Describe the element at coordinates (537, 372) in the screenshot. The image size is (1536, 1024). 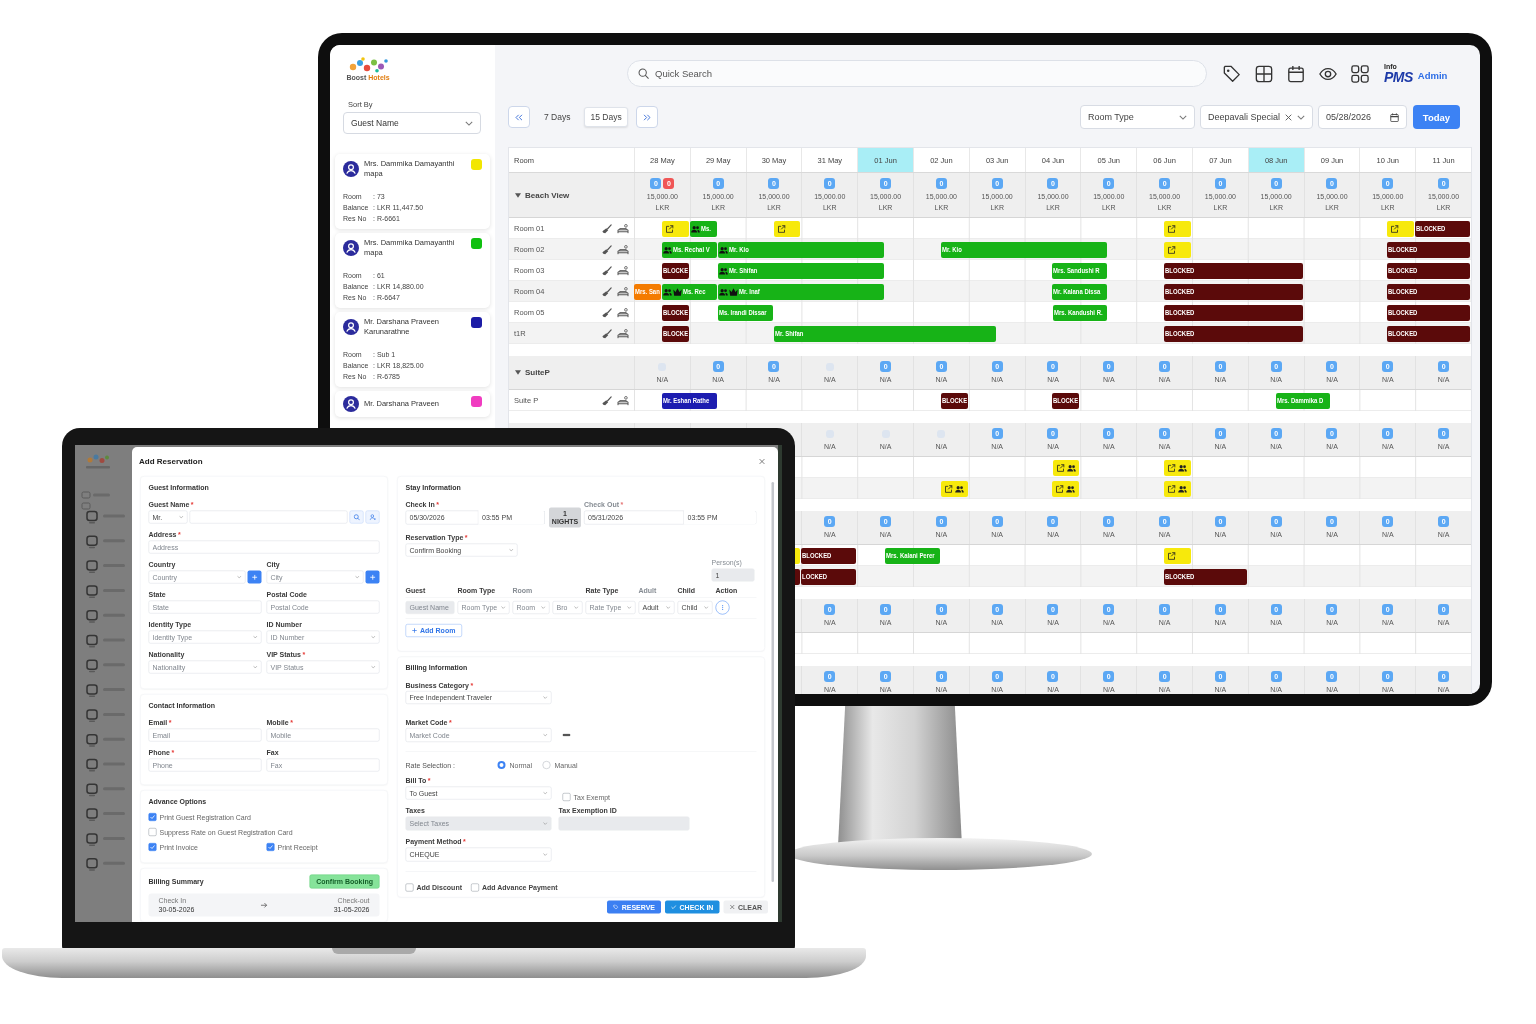
I see `group-name: SuiteP` at that location.